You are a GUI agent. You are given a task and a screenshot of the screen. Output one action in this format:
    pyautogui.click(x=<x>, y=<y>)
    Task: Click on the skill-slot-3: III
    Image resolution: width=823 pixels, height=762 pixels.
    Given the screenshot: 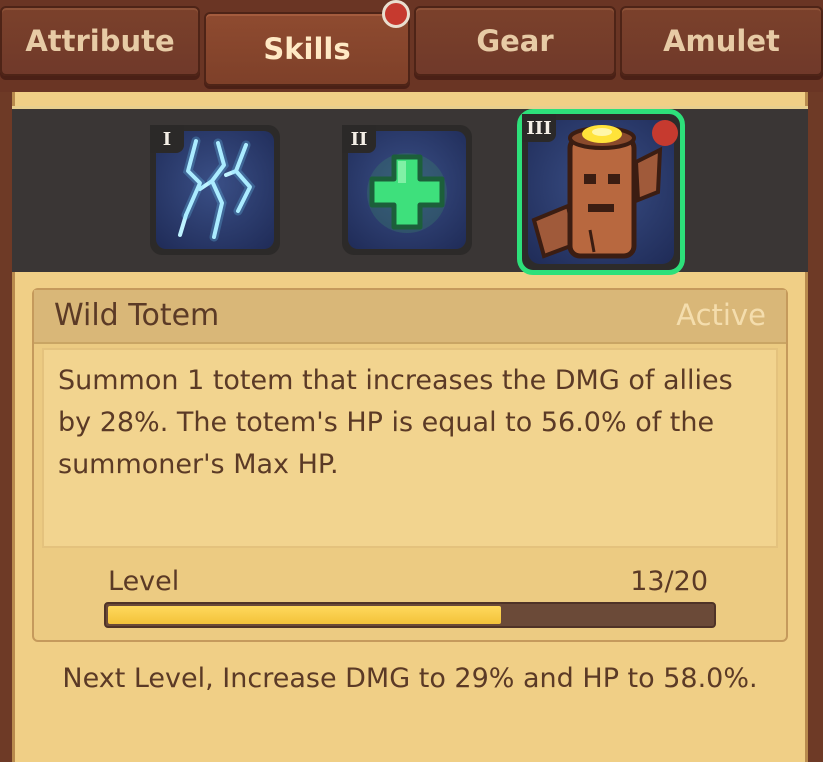 What is the action you would take?
    pyautogui.click(x=601, y=192)
    